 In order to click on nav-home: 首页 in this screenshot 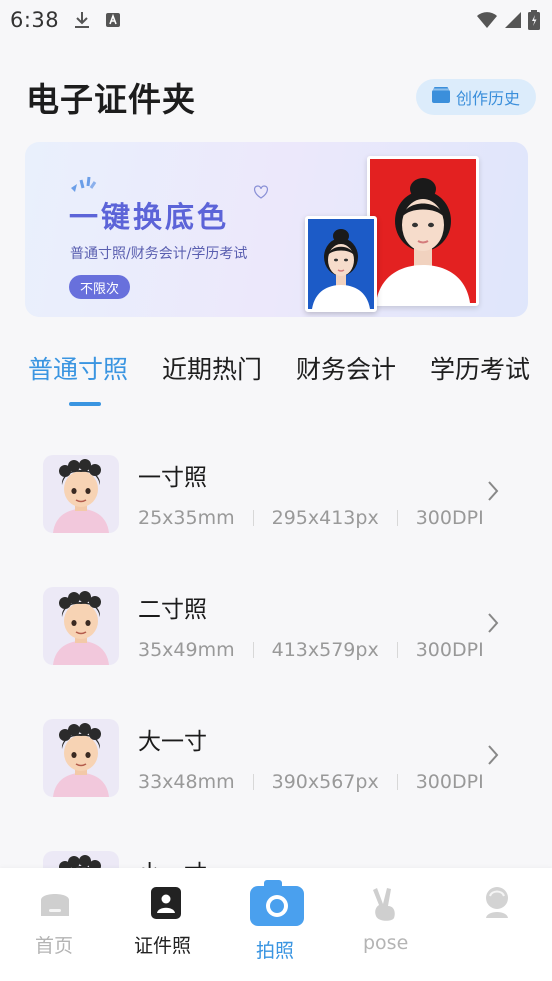, I will do `click(56, 918)`.